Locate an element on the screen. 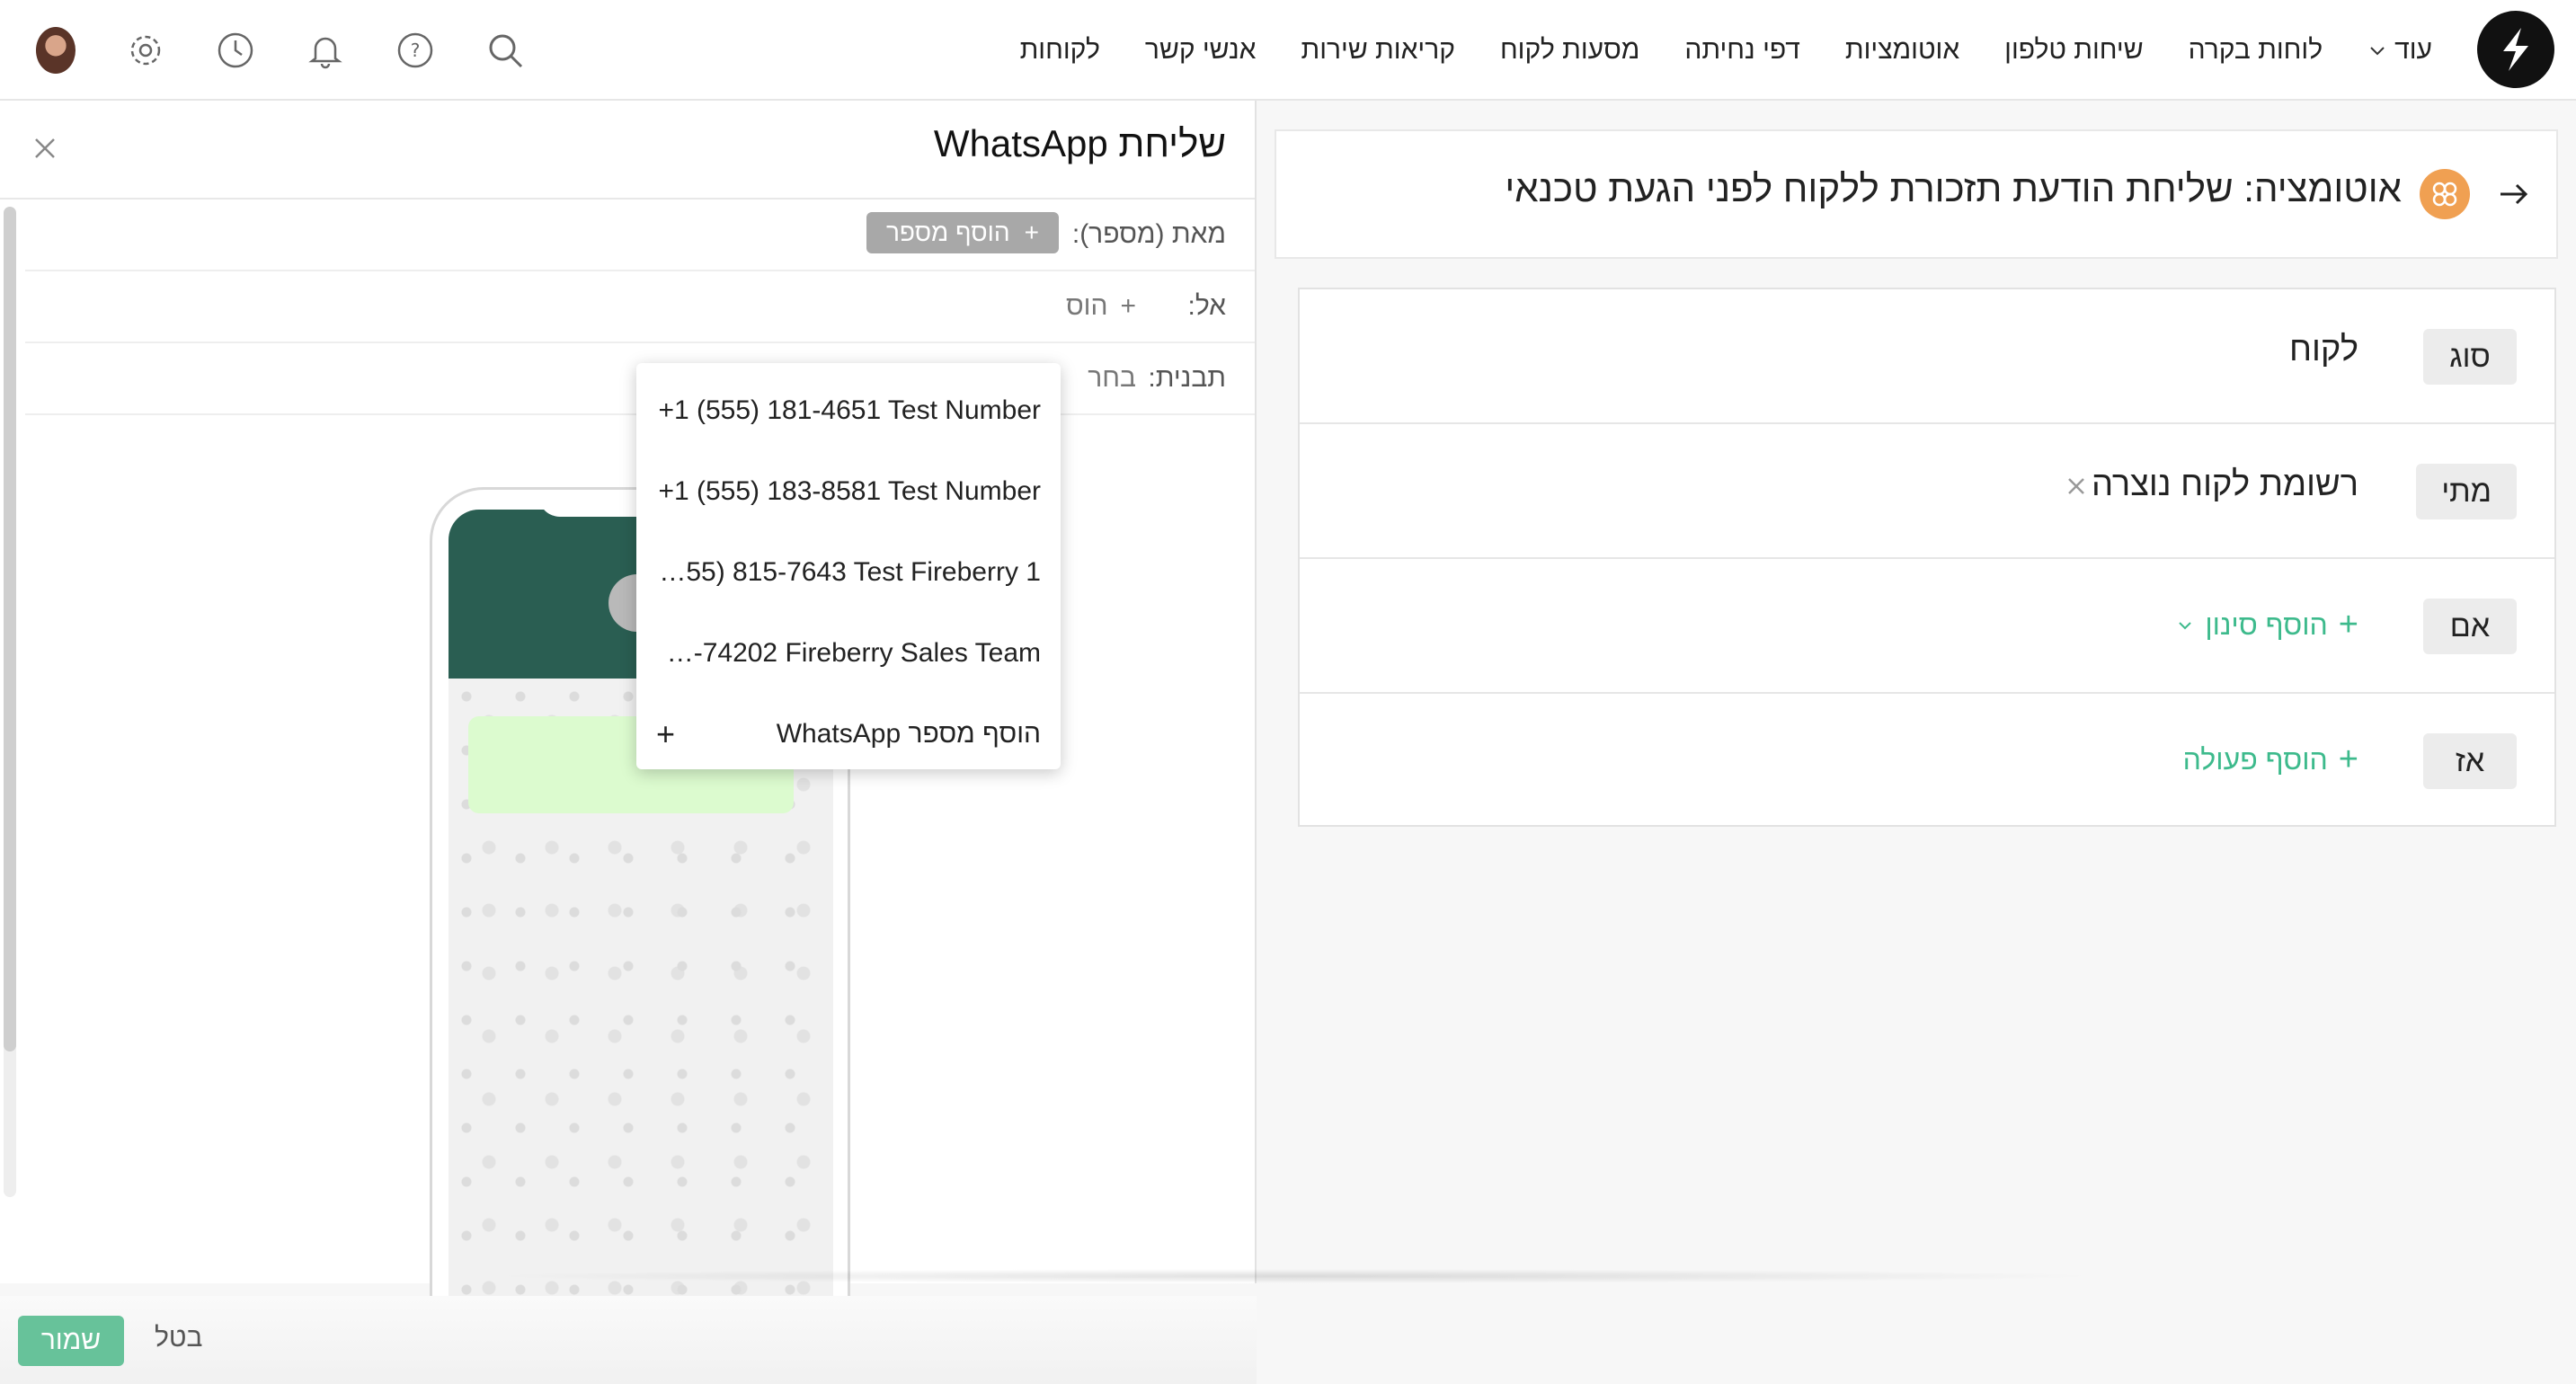 The height and width of the screenshot is (1384, 2576). dropdown-option: …-74202 Fireberry Sales Team is located at coordinates (848, 653).